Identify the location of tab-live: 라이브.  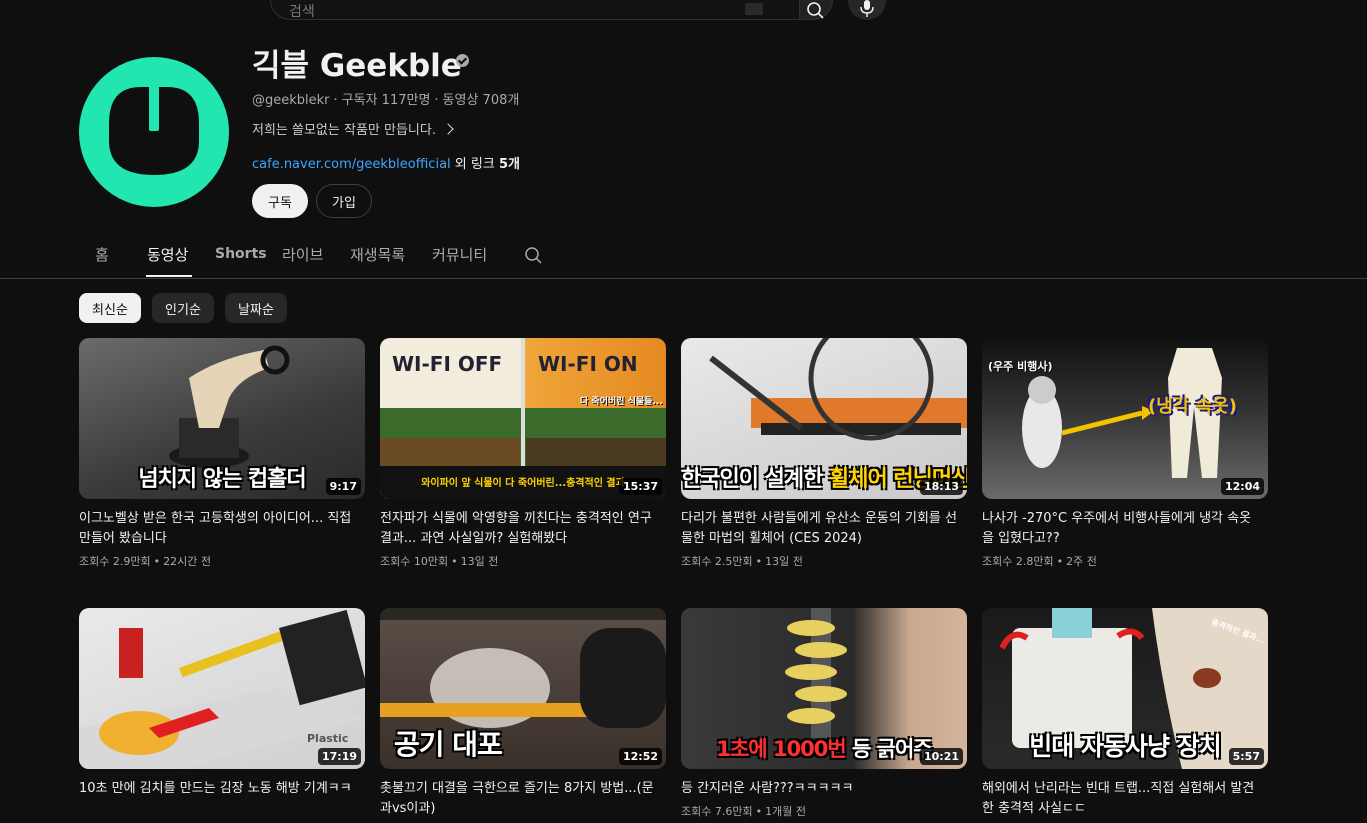
(302, 254).